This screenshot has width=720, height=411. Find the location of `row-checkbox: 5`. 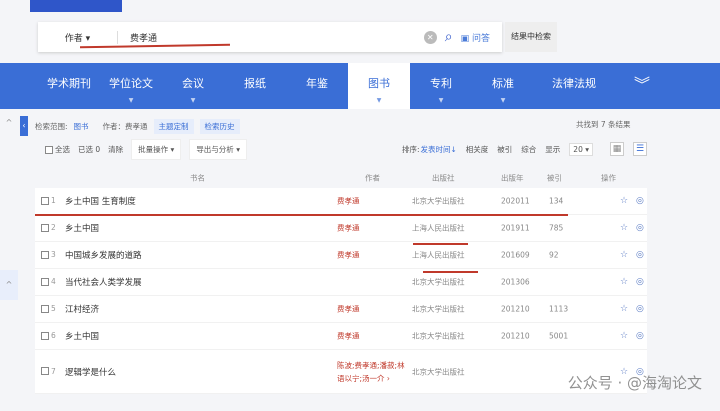

row-checkbox: 5 is located at coordinates (48, 309).